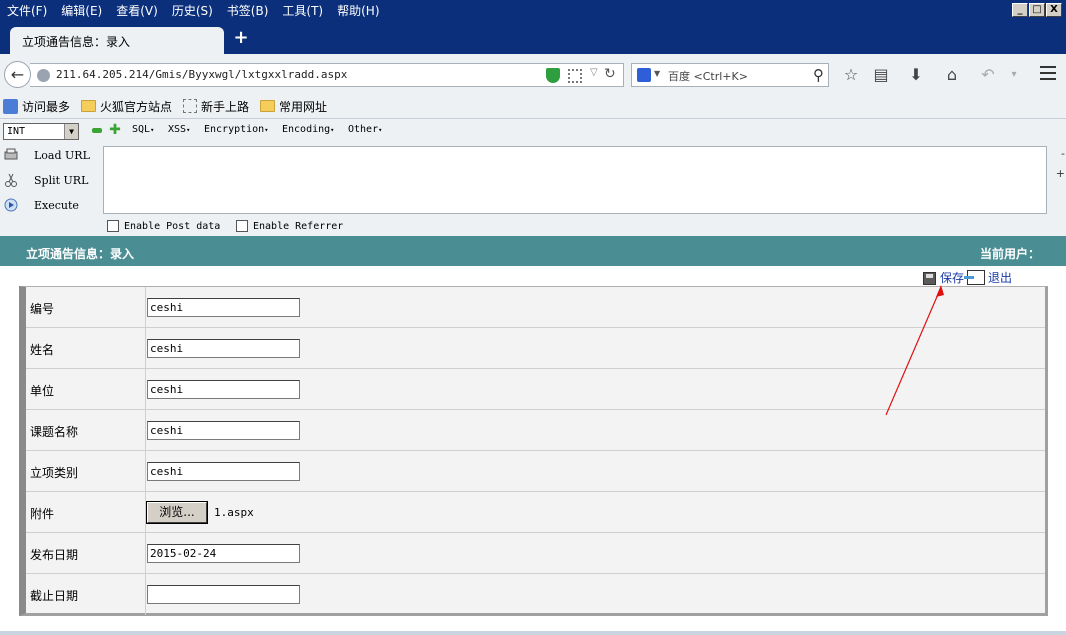  Describe the element at coordinates (10, 106) in the screenshot. I see `most-visited-icon` at that location.